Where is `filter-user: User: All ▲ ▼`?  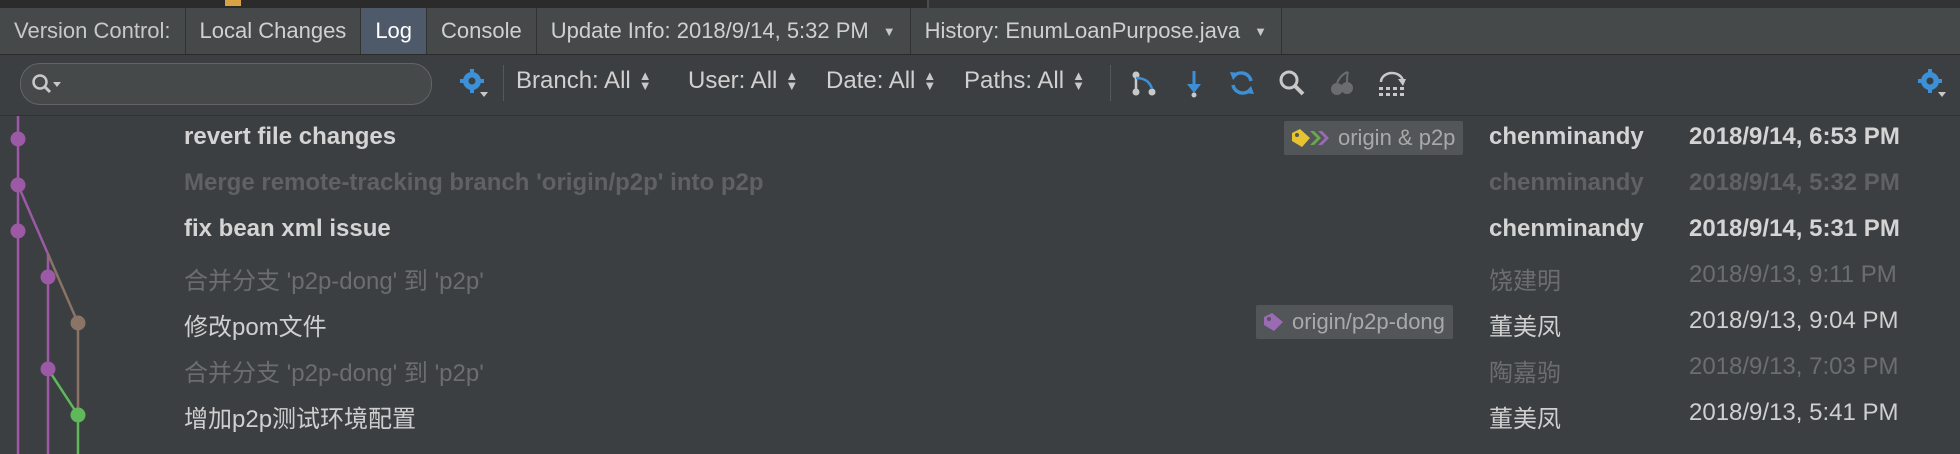
filter-user: User: All ▲ ▼ is located at coordinates (743, 81).